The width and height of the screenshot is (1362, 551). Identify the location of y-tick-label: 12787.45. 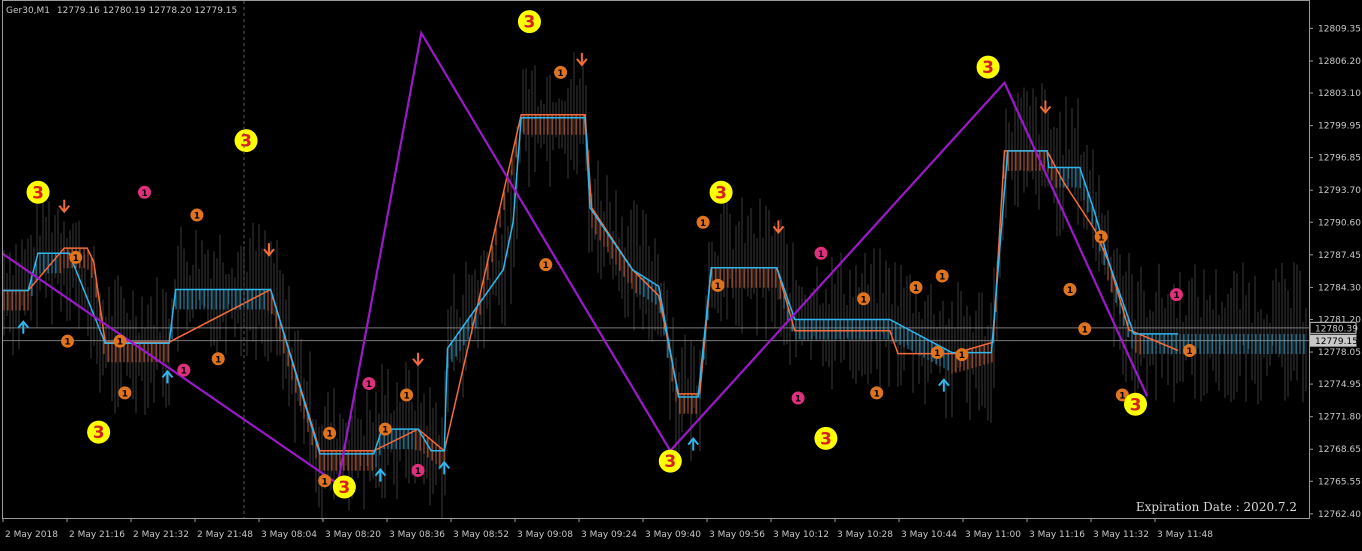
(1339, 256).